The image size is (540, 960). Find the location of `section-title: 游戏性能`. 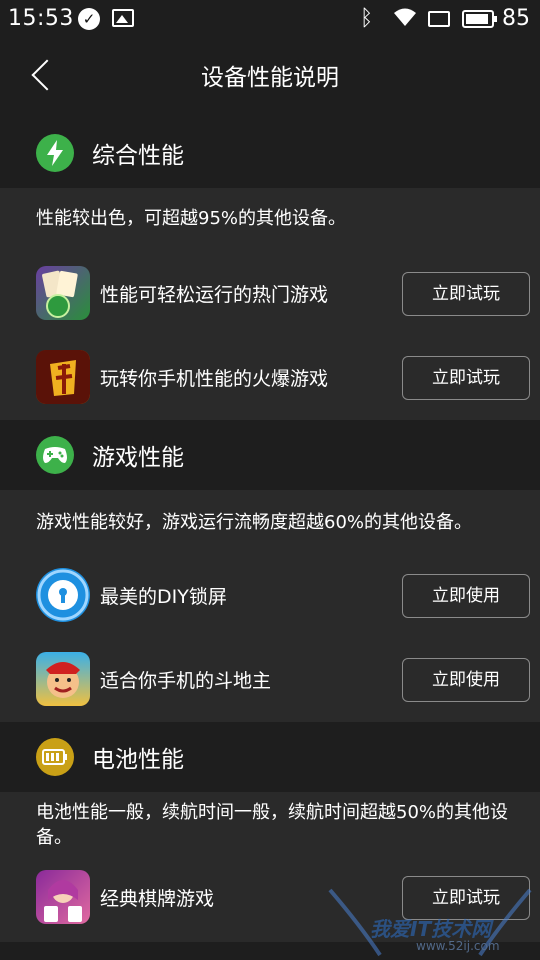

section-title: 游戏性能 is located at coordinates (138, 458).